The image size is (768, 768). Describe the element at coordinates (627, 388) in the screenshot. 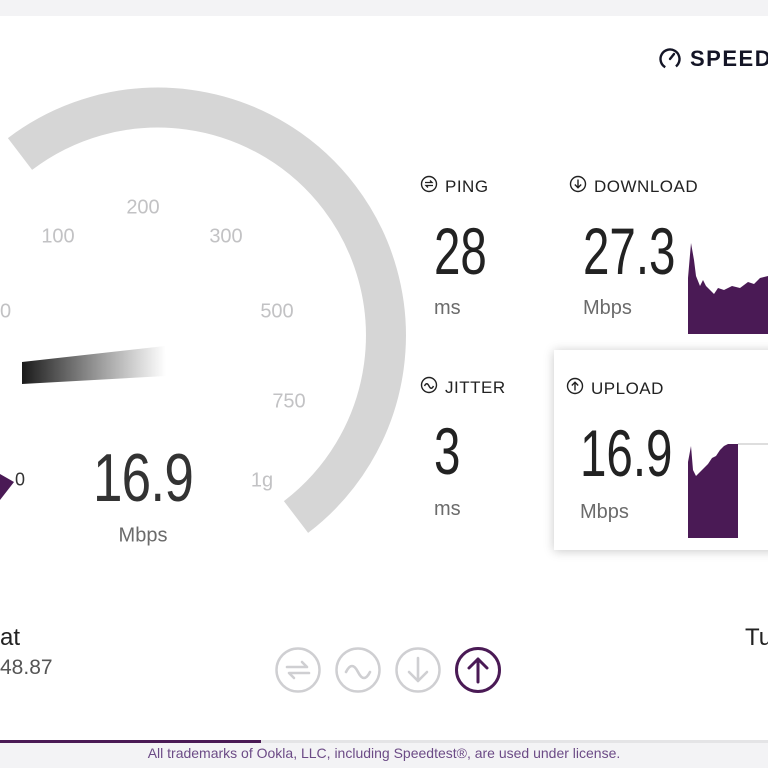

I see `upload-label-text: UPLOAD` at that location.